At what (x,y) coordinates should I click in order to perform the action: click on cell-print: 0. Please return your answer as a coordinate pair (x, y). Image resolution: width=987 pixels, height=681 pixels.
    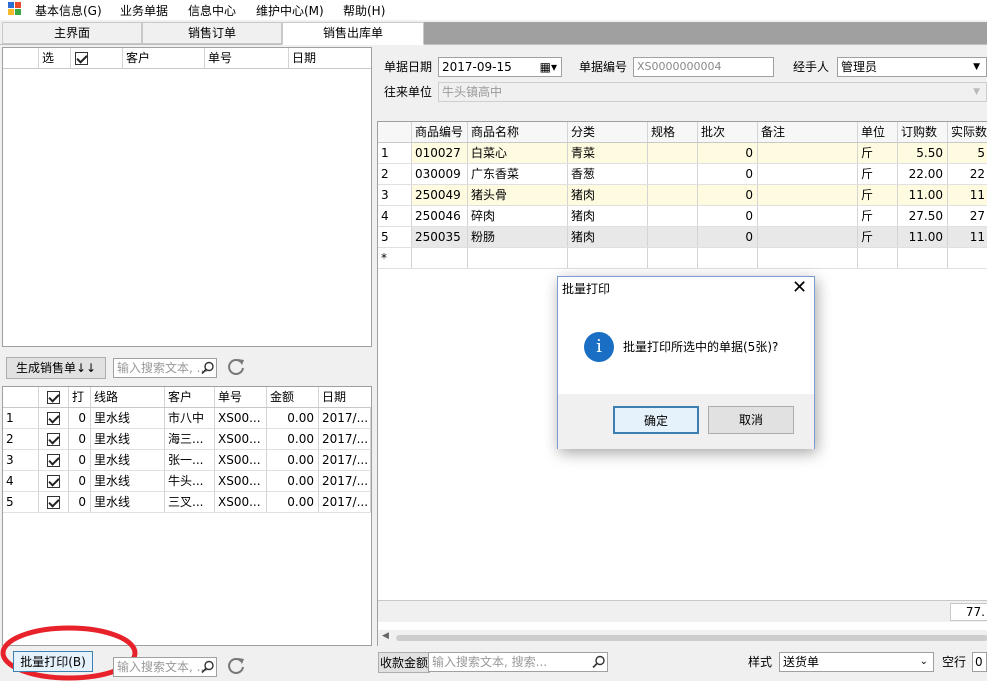
    Looking at the image, I should click on (80, 481).